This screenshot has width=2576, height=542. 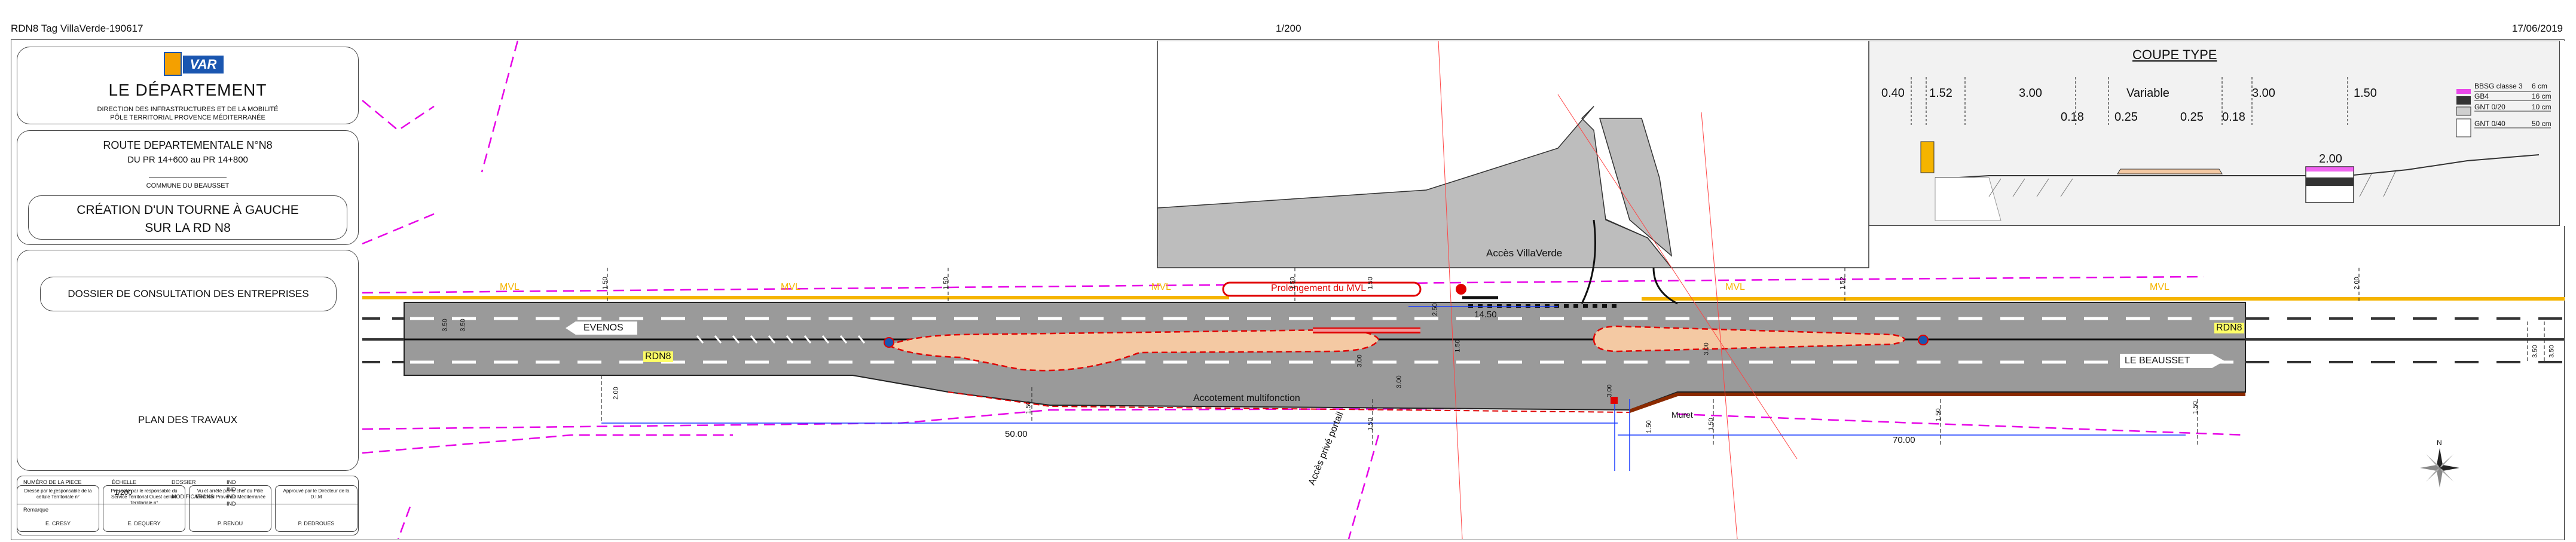 What do you see at coordinates (144, 523) in the screenshot?
I see `sign-name-2: E. DEQUERY` at bounding box center [144, 523].